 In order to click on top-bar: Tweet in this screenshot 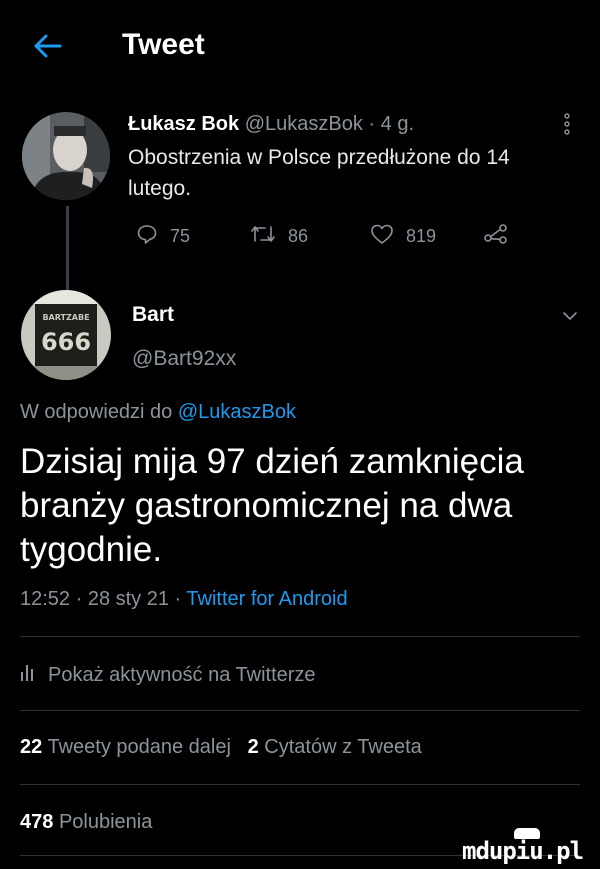, I will do `click(300, 46)`.